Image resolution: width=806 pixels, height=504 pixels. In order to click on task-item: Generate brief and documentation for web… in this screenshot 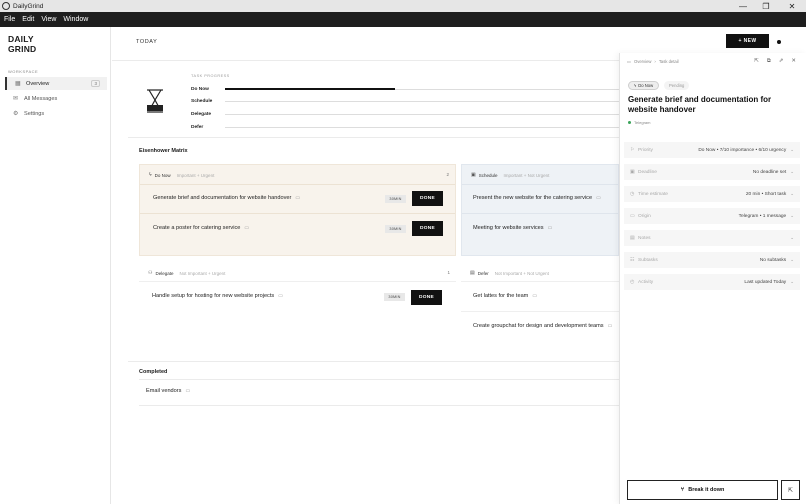, I will do `click(226, 198)`.